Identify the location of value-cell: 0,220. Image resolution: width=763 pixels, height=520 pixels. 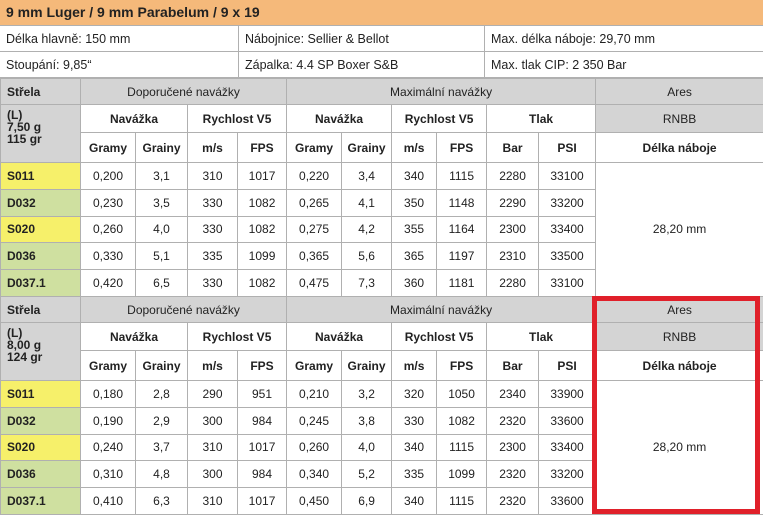
(314, 176).